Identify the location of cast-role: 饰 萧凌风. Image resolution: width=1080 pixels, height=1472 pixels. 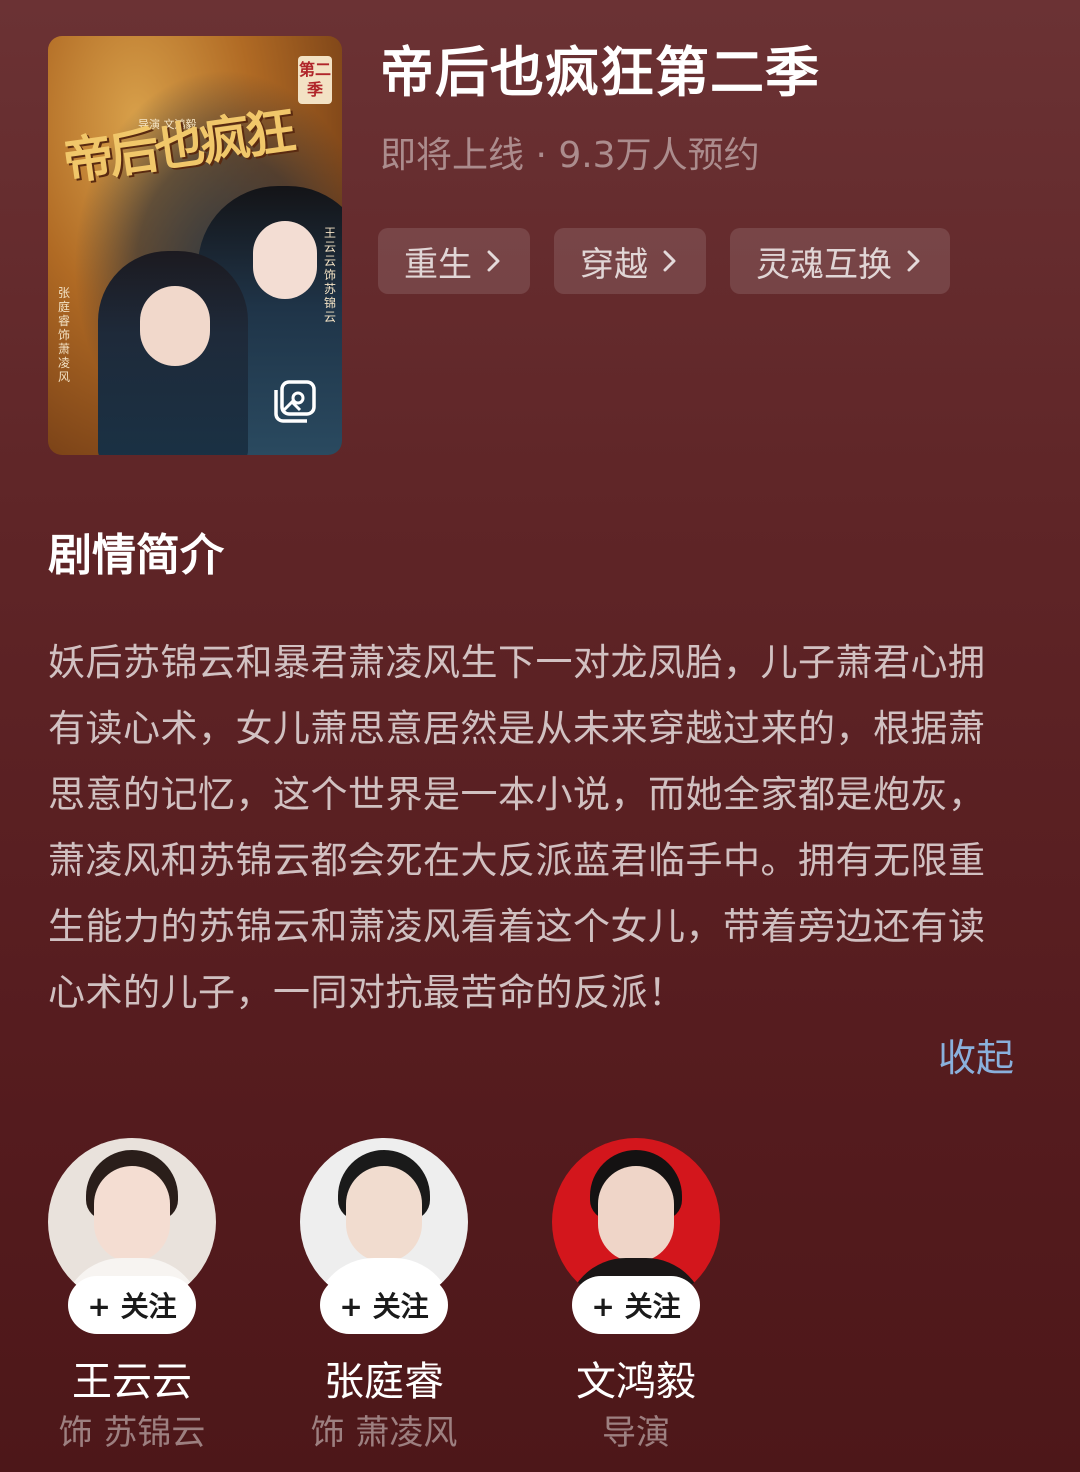
(384, 1433).